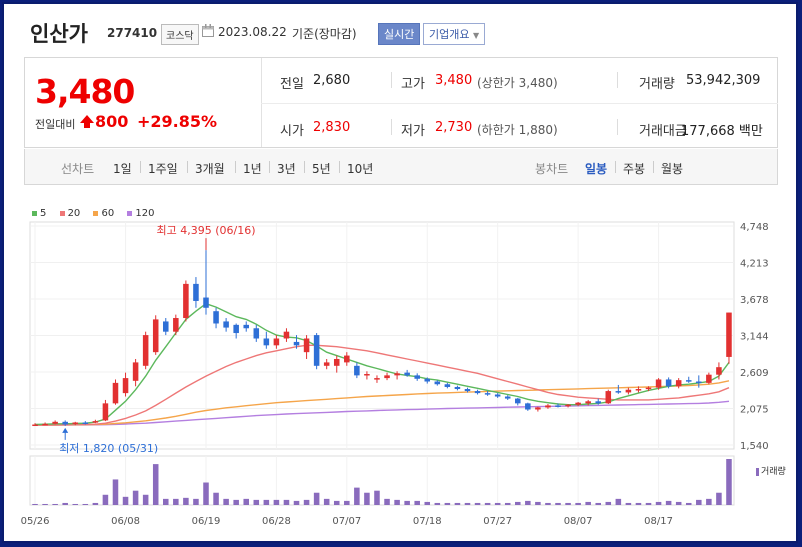 The width and height of the screenshot is (802, 547). Describe the element at coordinates (754, 337) in the screenshot. I see `y-tick-label: 3,144` at that location.